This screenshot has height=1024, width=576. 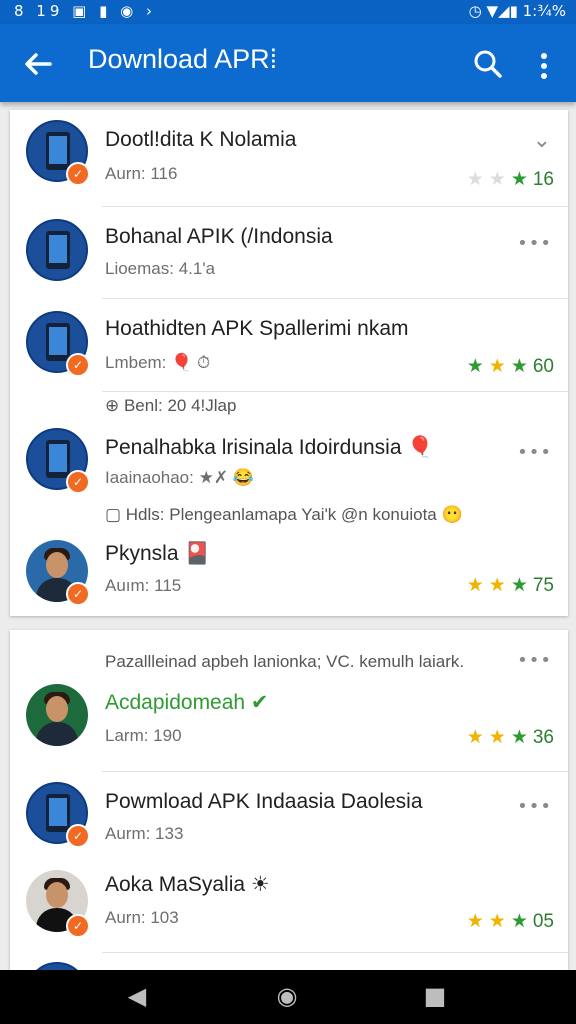 I want to click on chevron-down-icon: ⌄, so click(x=542, y=140).